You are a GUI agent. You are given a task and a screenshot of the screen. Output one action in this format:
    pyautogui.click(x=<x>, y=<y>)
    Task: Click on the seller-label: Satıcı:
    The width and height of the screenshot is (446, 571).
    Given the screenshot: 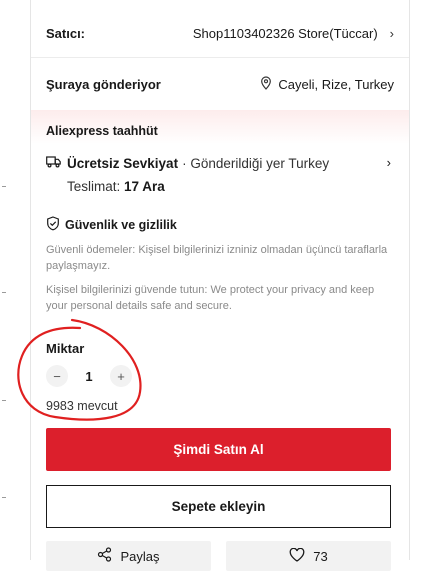 What is the action you would take?
    pyautogui.click(x=66, y=33)
    